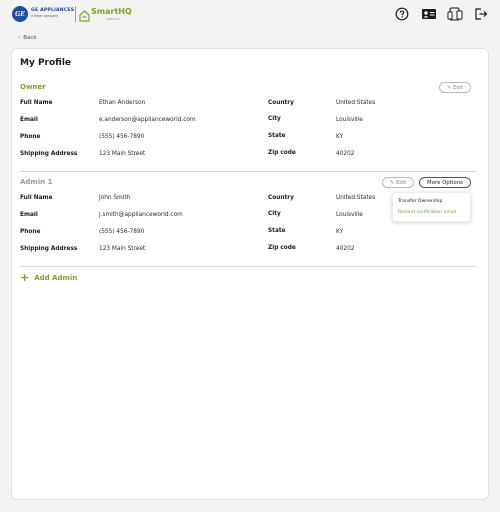 Image resolution: width=500 pixels, height=512 pixels. I want to click on smarthq-logo-icon, so click(84, 14).